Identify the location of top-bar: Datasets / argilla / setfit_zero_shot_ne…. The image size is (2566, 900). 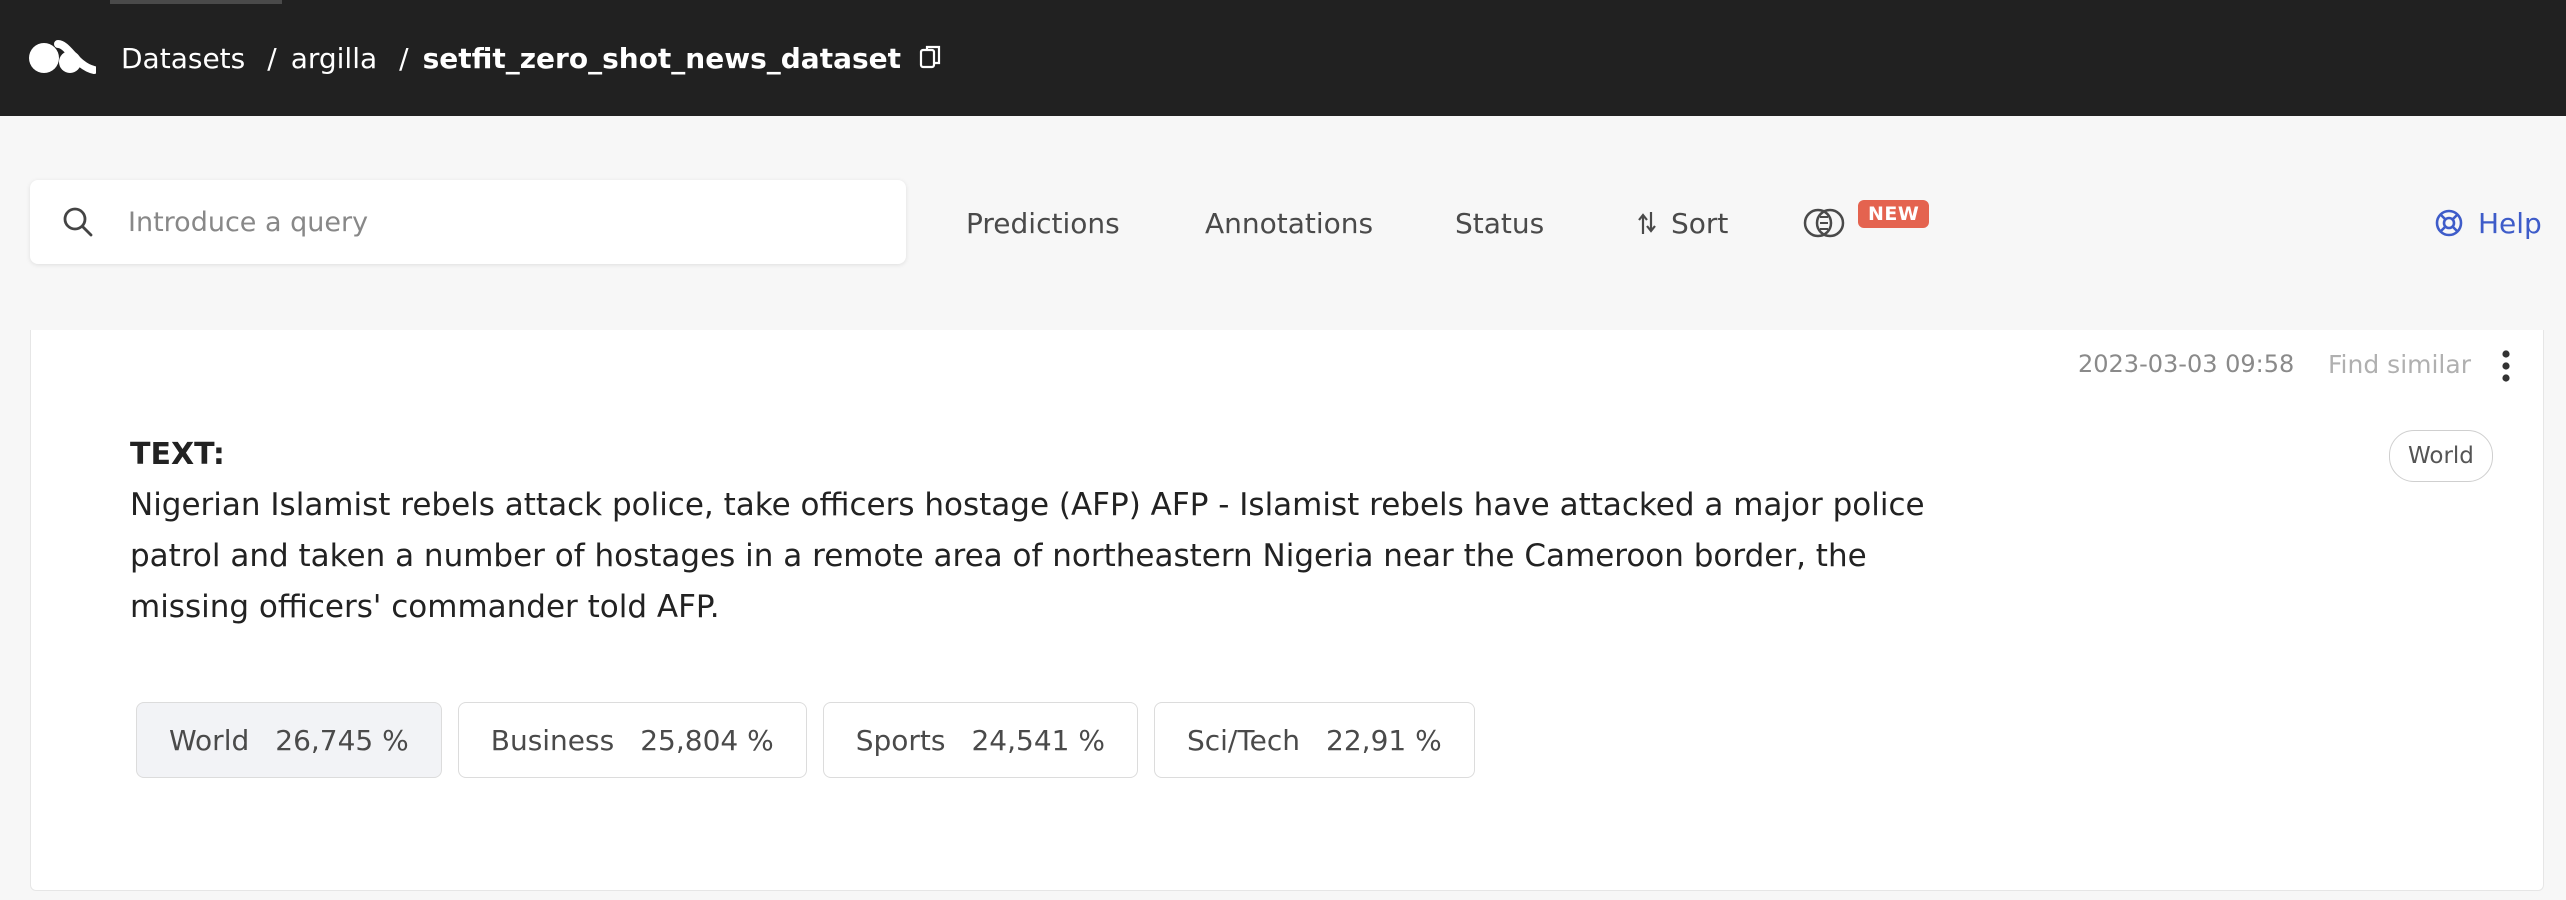
(1283, 58).